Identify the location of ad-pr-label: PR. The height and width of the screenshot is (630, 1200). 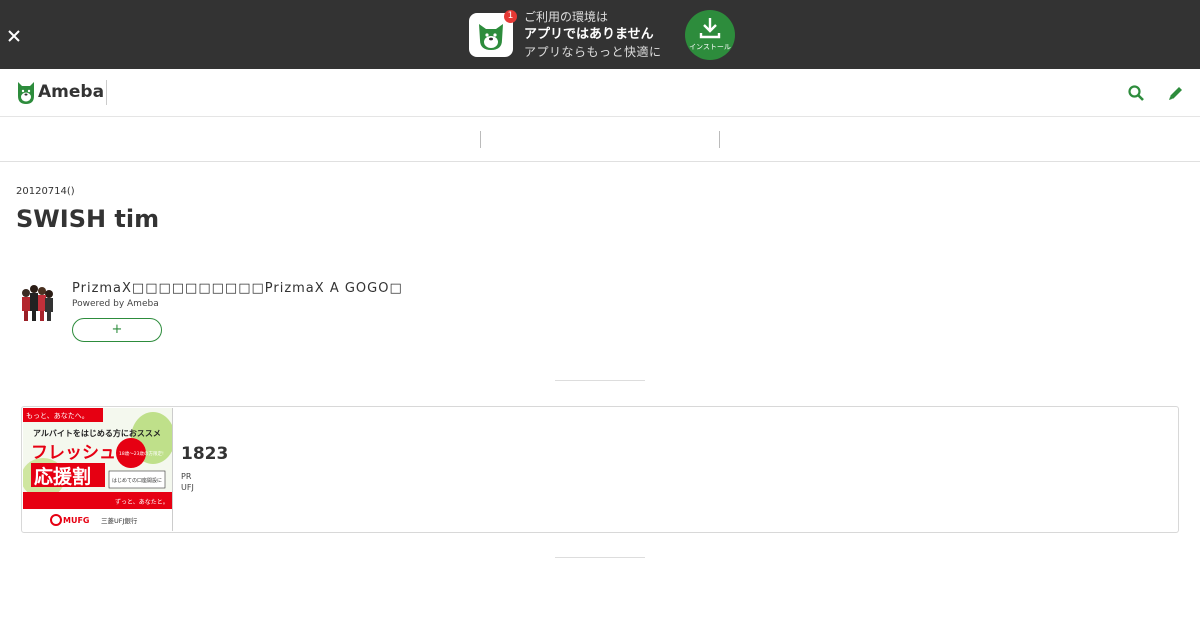
(186, 476).